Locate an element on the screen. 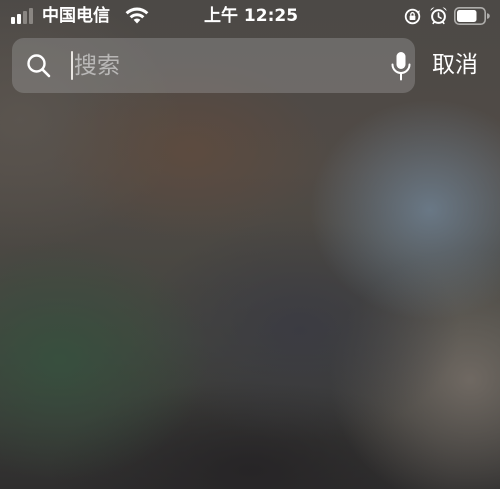 This screenshot has height=489, width=500. cancel-button: 取消 is located at coordinates (455, 65).